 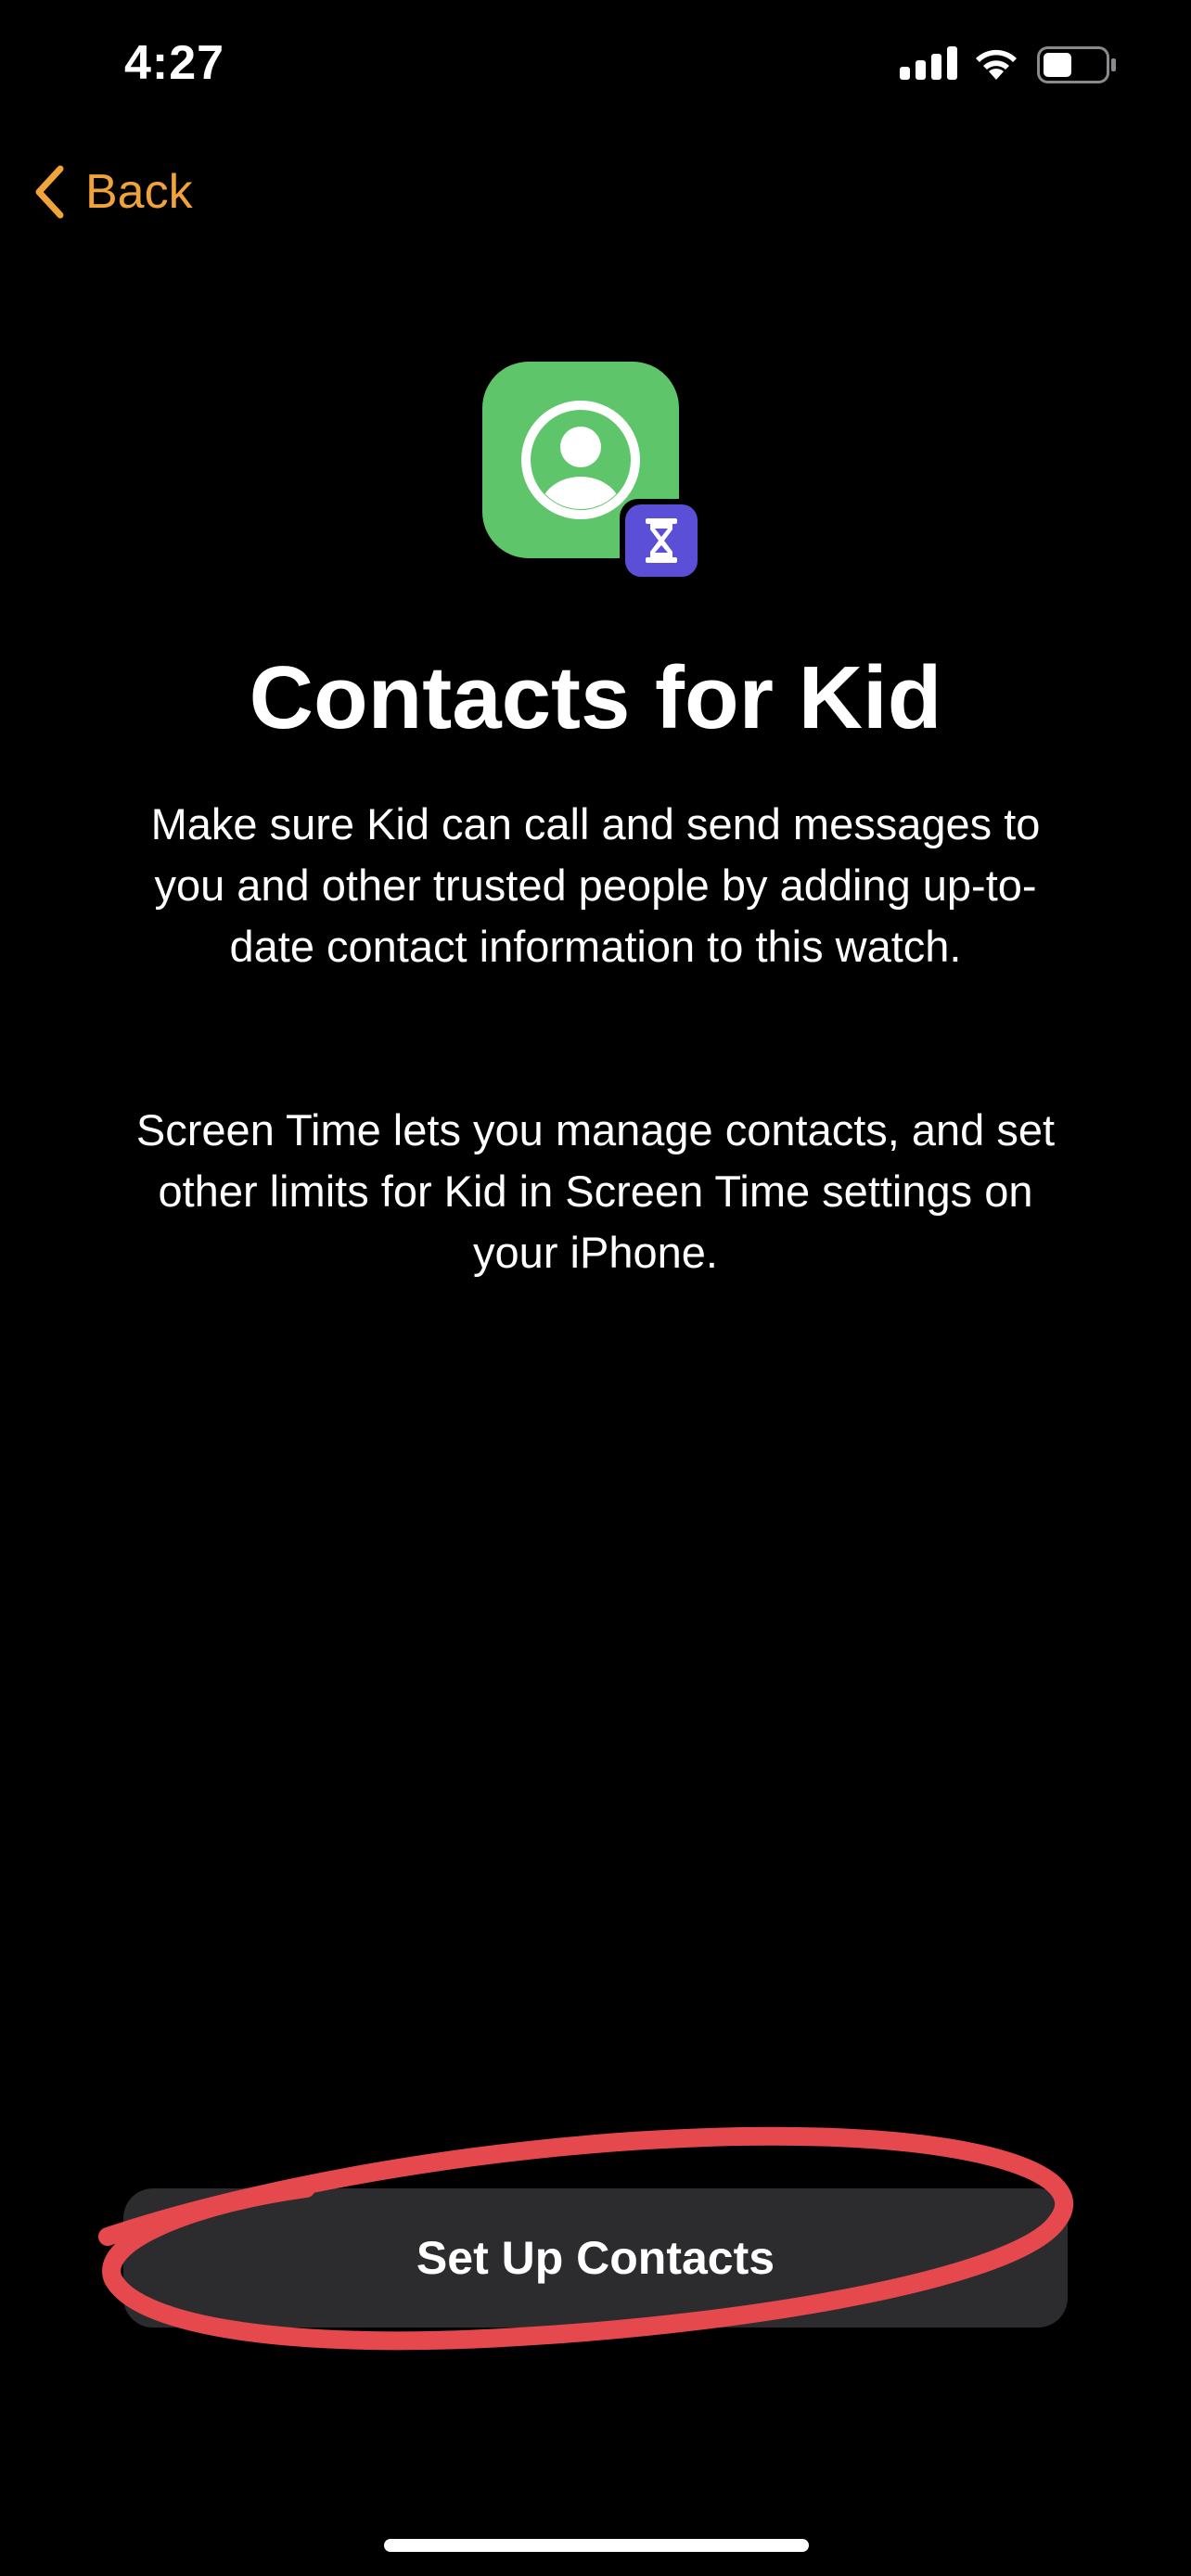 I want to click on status-time: 4:27, so click(x=174, y=63).